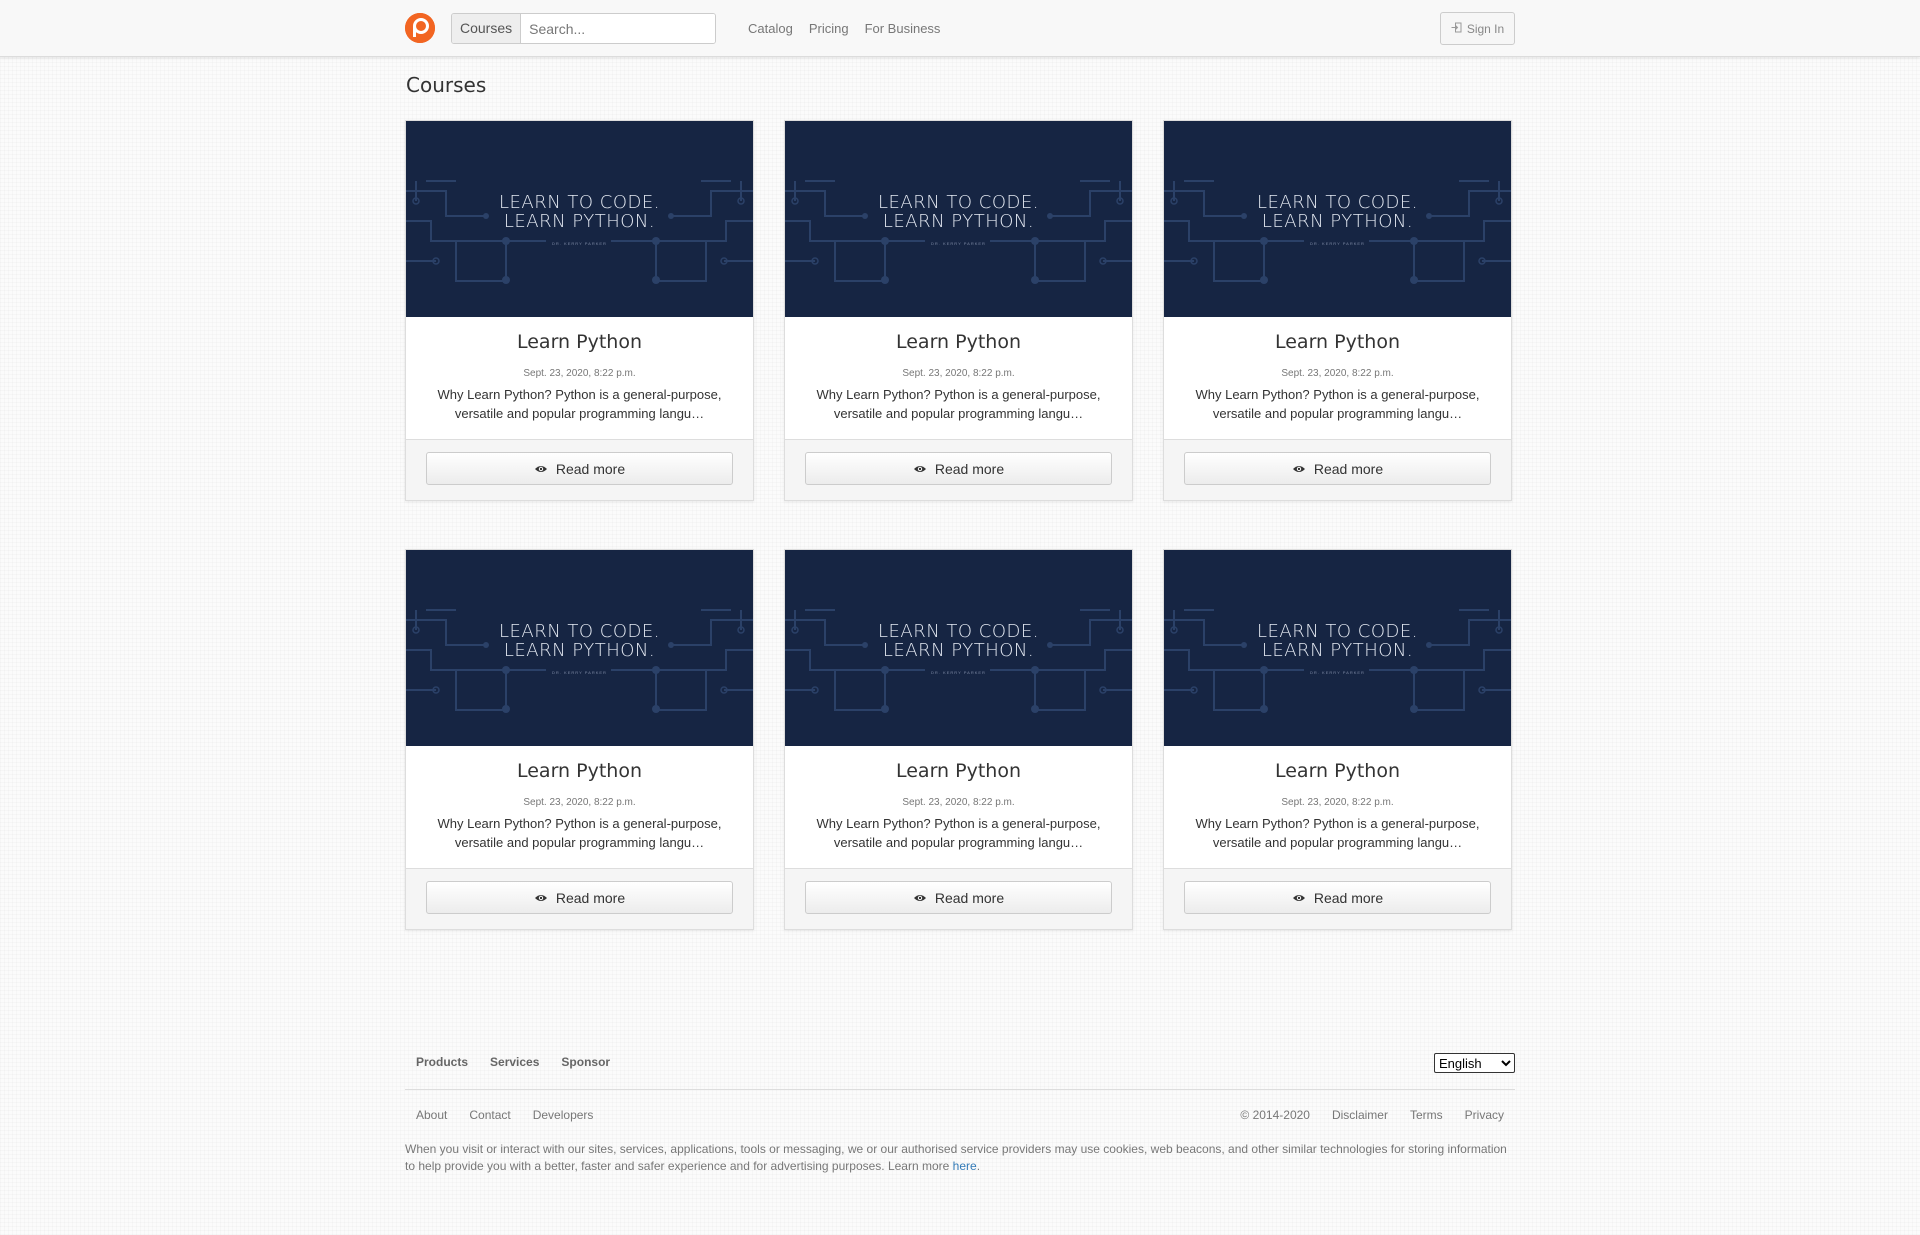 The height and width of the screenshot is (1235, 1920). I want to click on footer-divider, so click(960, 1089).